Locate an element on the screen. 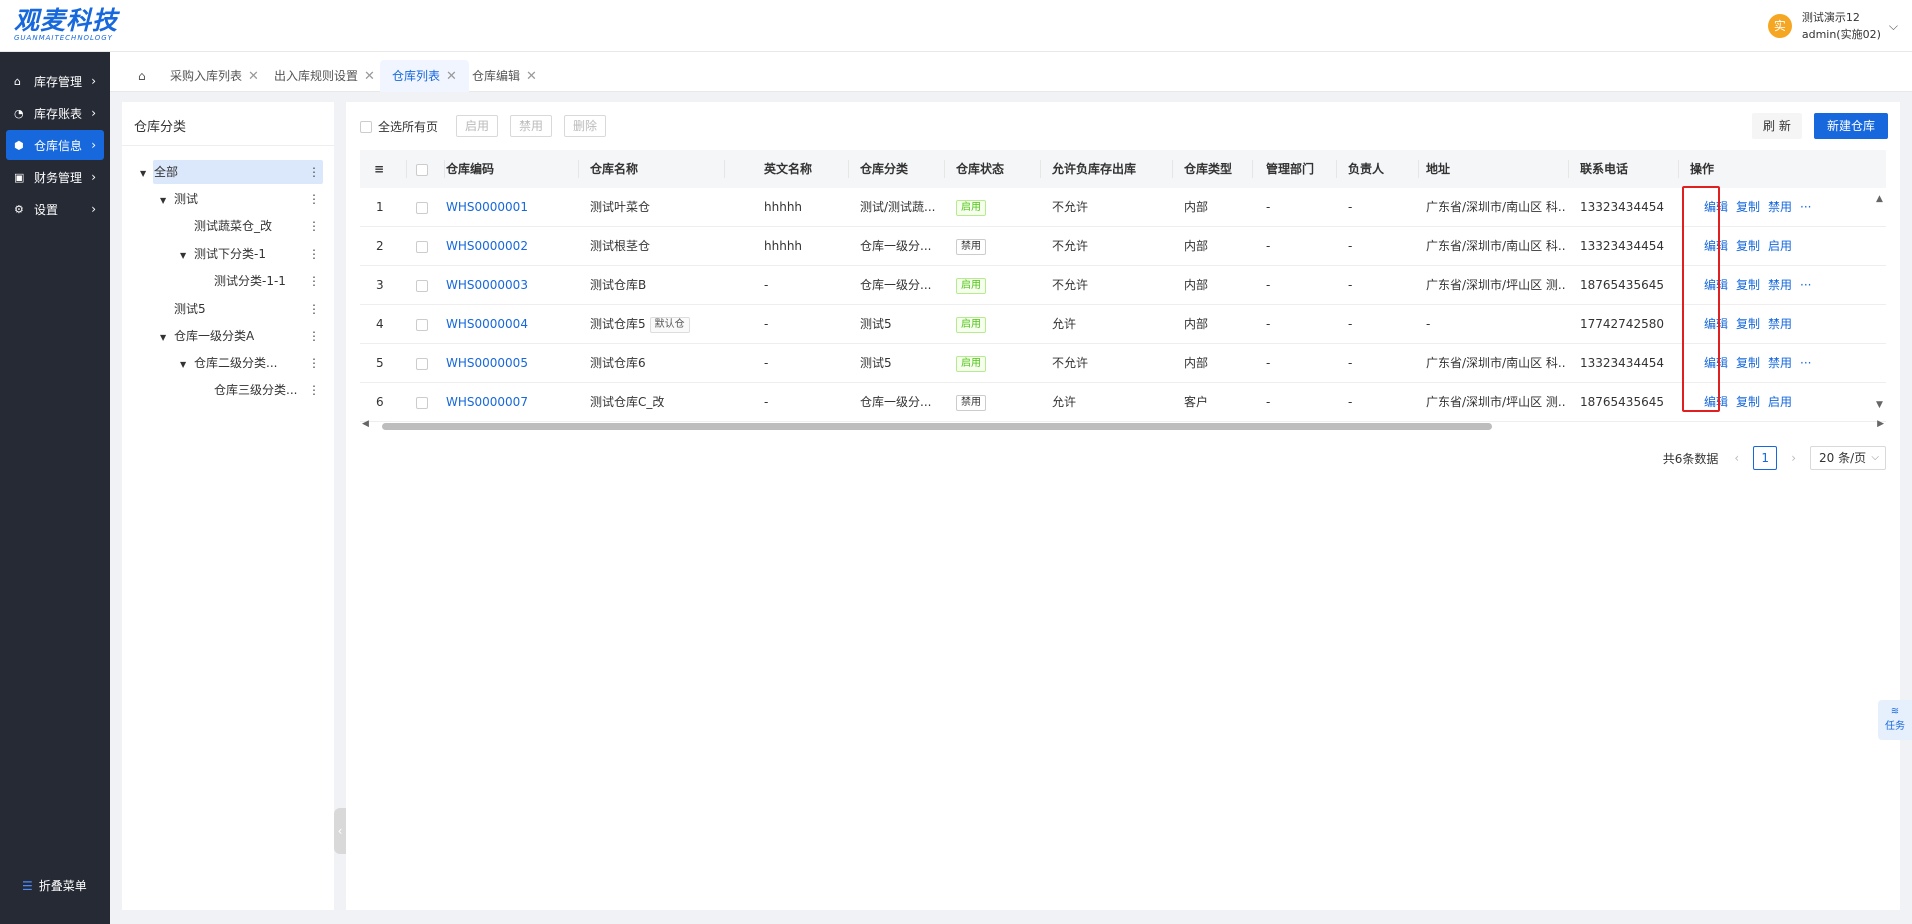 The image size is (1912, 924). select-all-checkbox is located at coordinates (366, 126).